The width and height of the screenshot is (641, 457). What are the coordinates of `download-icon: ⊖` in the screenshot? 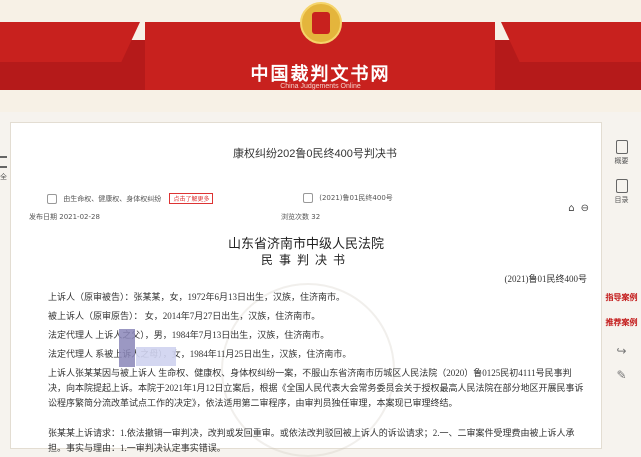 It's located at (585, 208).